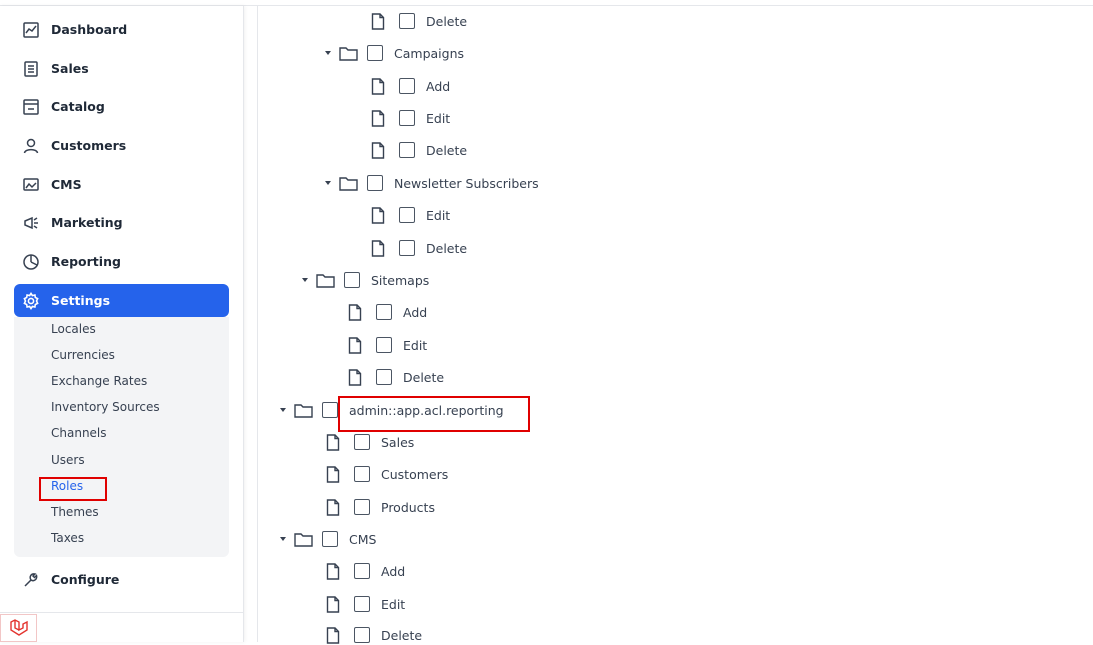  Describe the element at coordinates (75, 512) in the screenshot. I see `submenu-item-themes: Themes` at that location.